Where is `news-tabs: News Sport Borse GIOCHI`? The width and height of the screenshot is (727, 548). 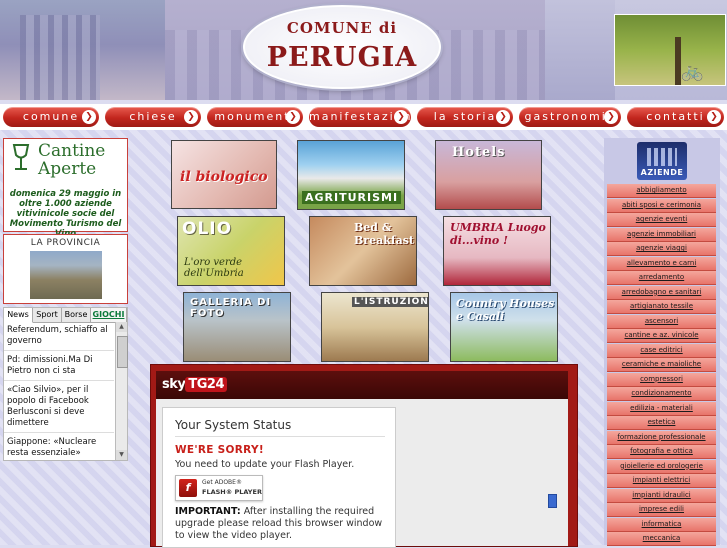 news-tabs: News Sport Borse GIOCHI is located at coordinates (65, 315).